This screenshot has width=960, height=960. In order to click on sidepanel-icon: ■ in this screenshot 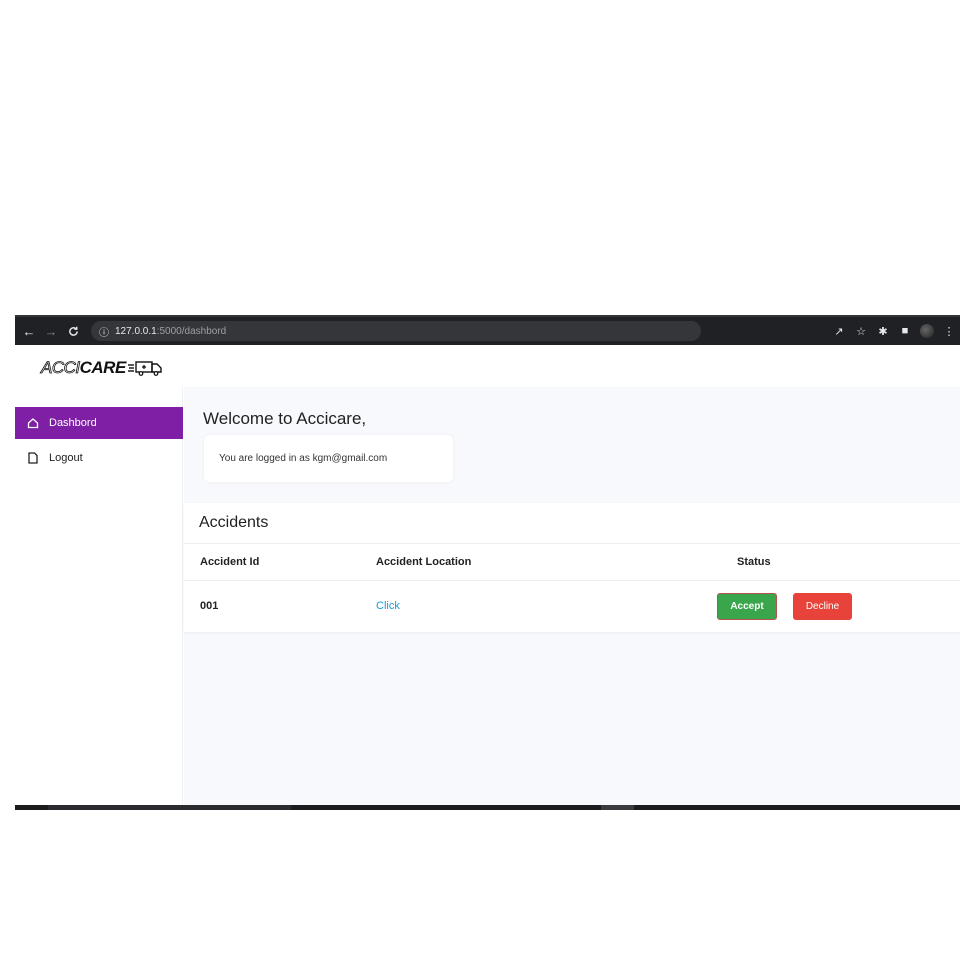, I will do `click(905, 331)`.